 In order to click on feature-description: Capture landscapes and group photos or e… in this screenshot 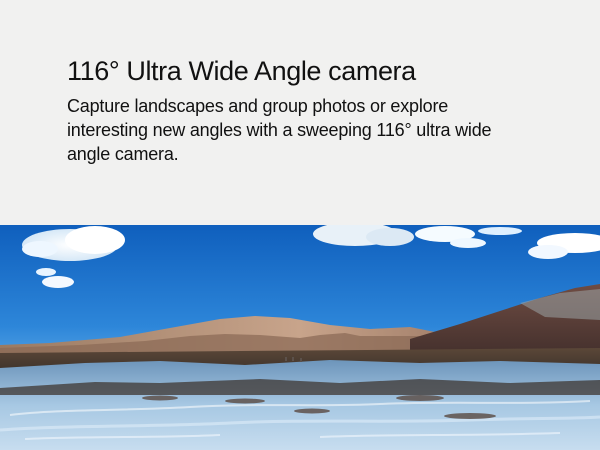, I will do `click(279, 130)`.